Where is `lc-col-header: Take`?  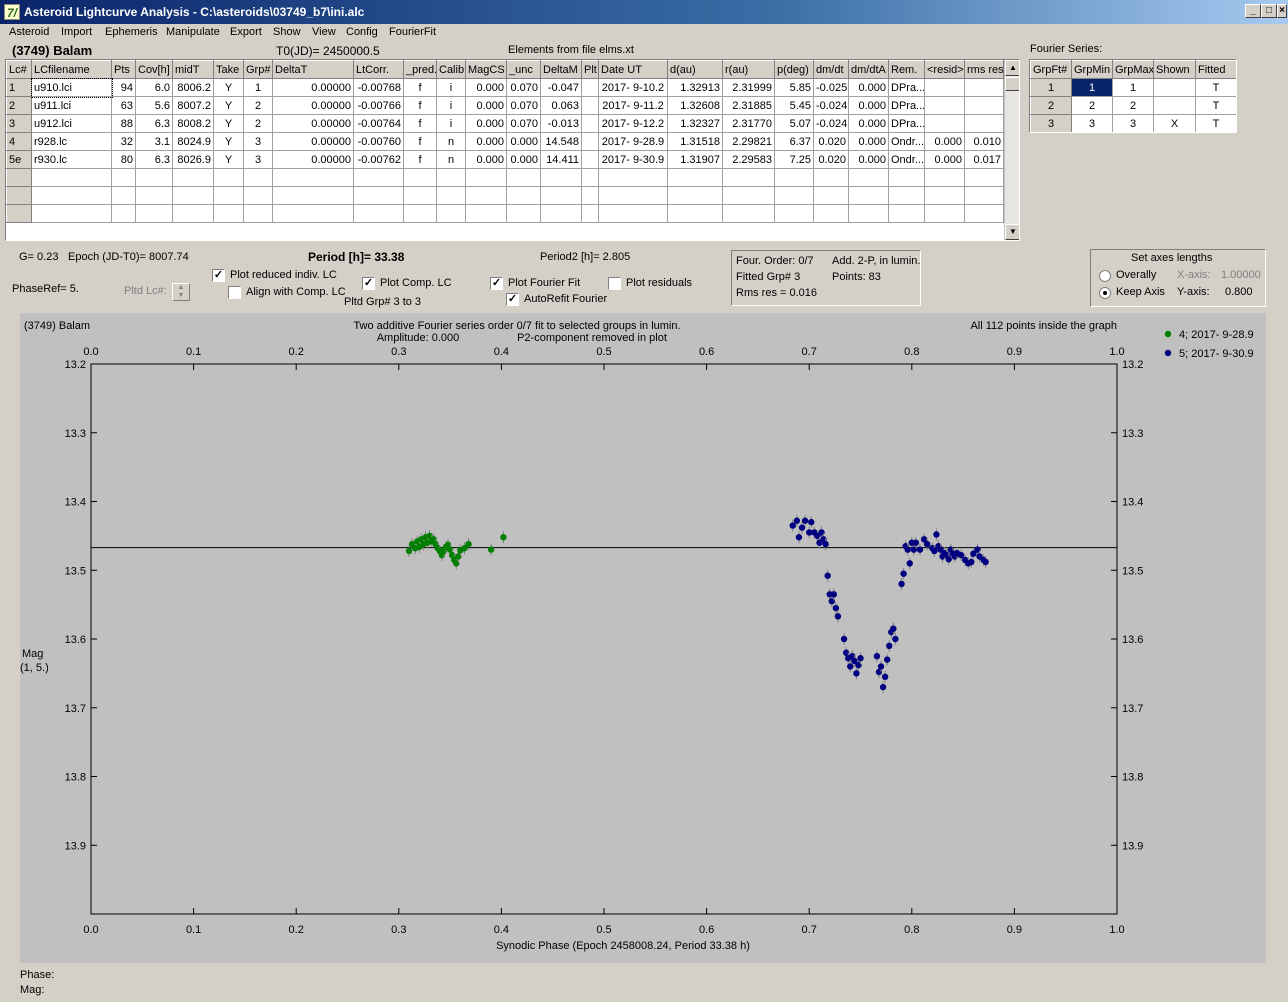
lc-col-header: Take is located at coordinates (228, 69).